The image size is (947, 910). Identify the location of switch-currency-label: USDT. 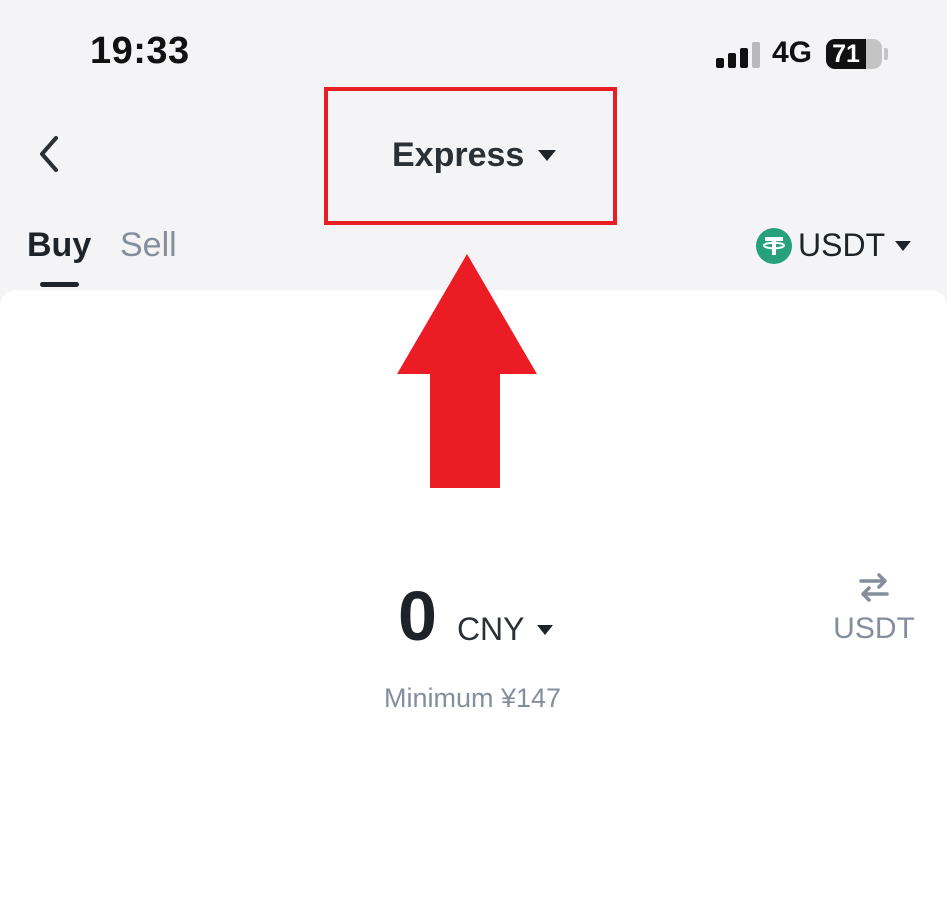
(874, 628).